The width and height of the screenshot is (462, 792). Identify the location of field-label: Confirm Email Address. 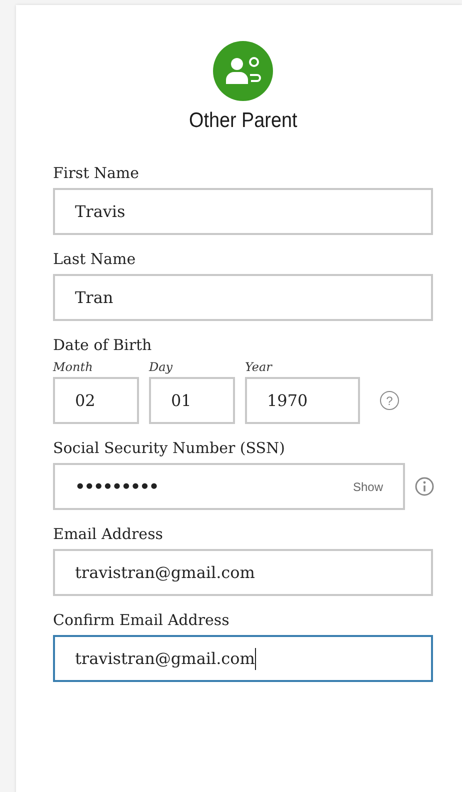
(141, 620).